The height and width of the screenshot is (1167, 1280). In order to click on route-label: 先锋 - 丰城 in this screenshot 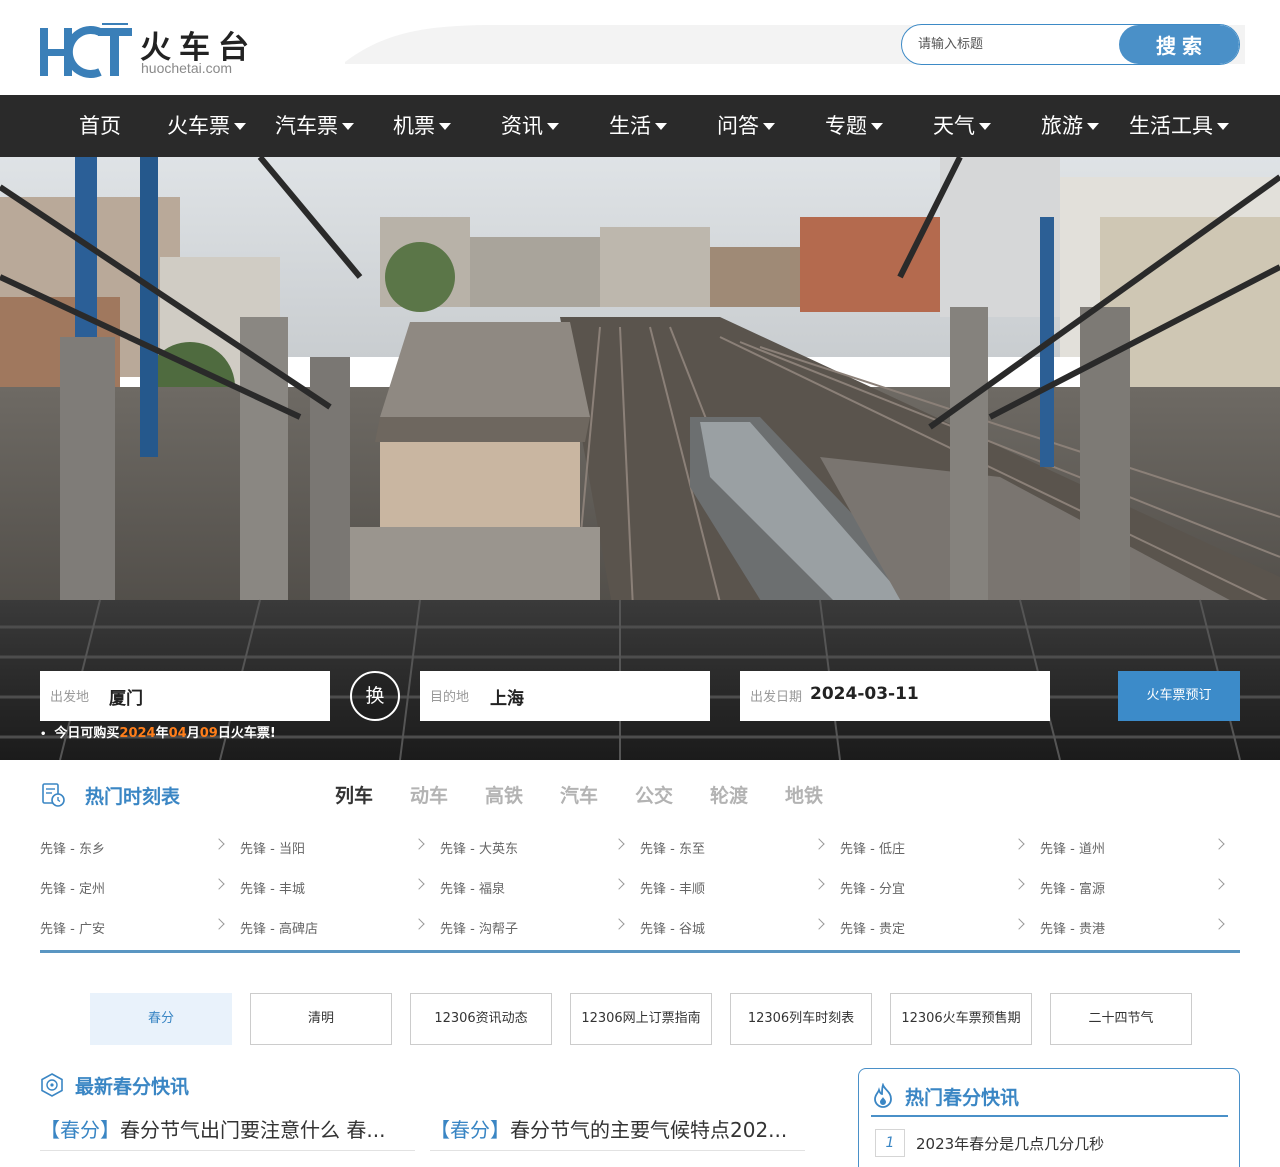, I will do `click(272, 889)`.